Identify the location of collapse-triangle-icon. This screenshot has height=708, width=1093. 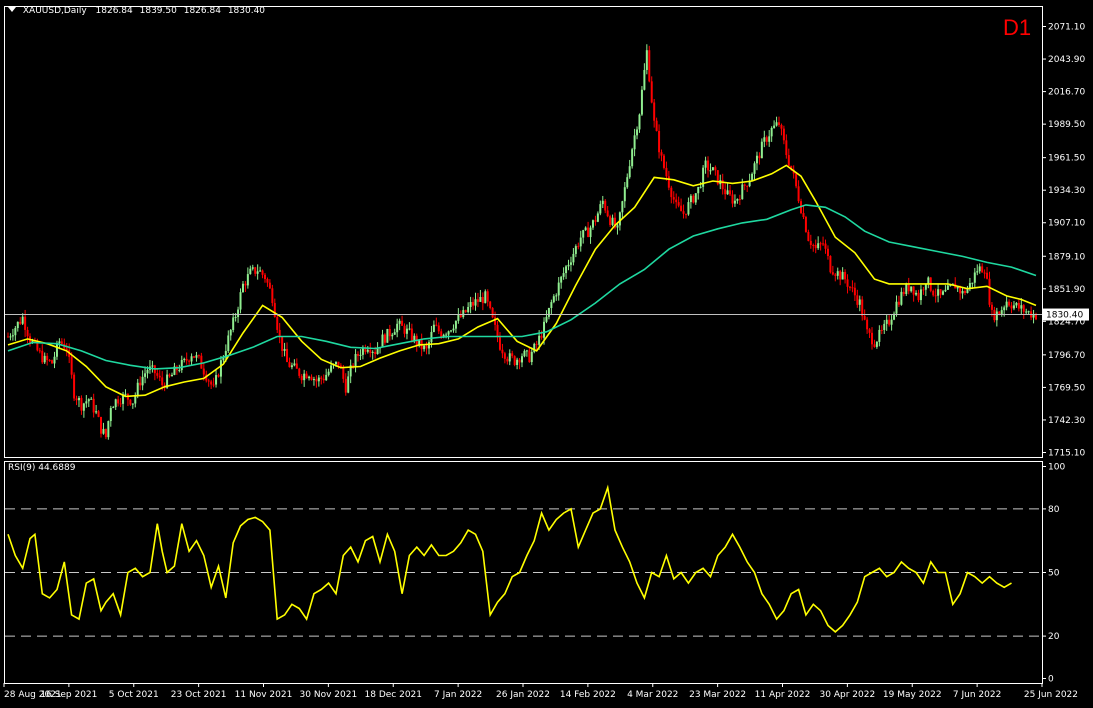
(12, 9).